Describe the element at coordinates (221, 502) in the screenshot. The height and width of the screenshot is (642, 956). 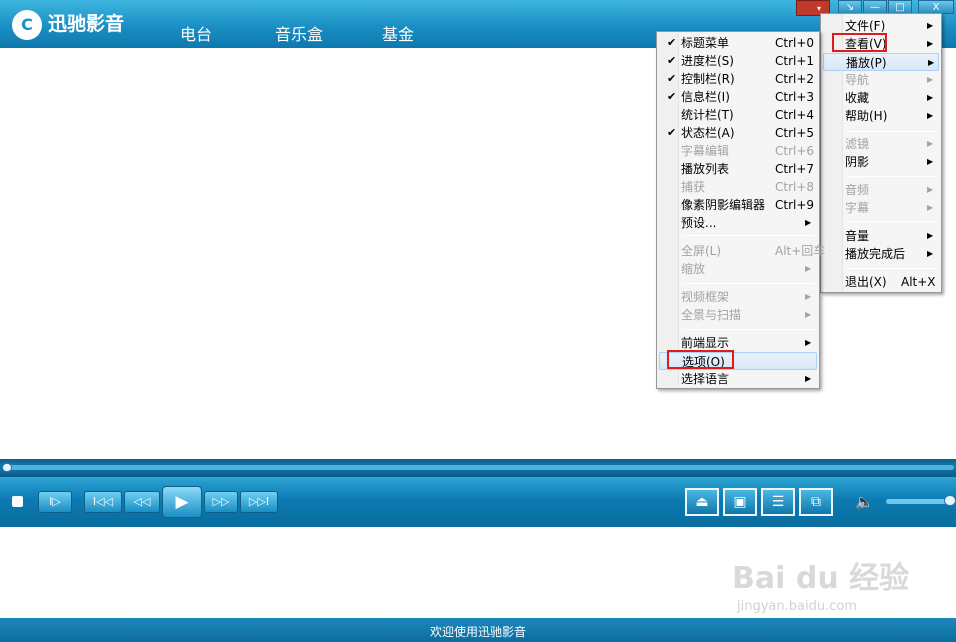
I see `forward-button: ▷▷` at that location.